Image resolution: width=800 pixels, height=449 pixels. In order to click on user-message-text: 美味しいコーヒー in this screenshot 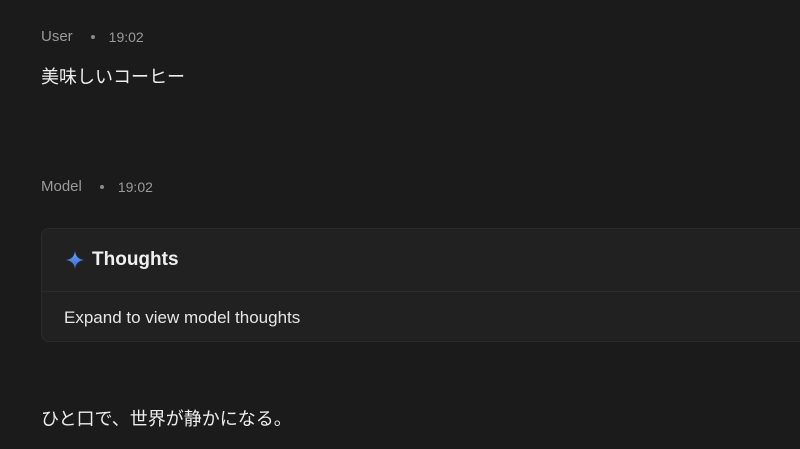, I will do `click(113, 77)`.